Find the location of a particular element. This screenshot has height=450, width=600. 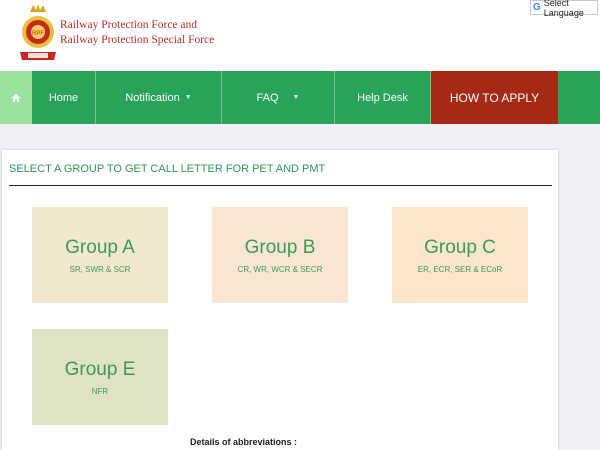

nav-home-label: Home is located at coordinates (63, 97).